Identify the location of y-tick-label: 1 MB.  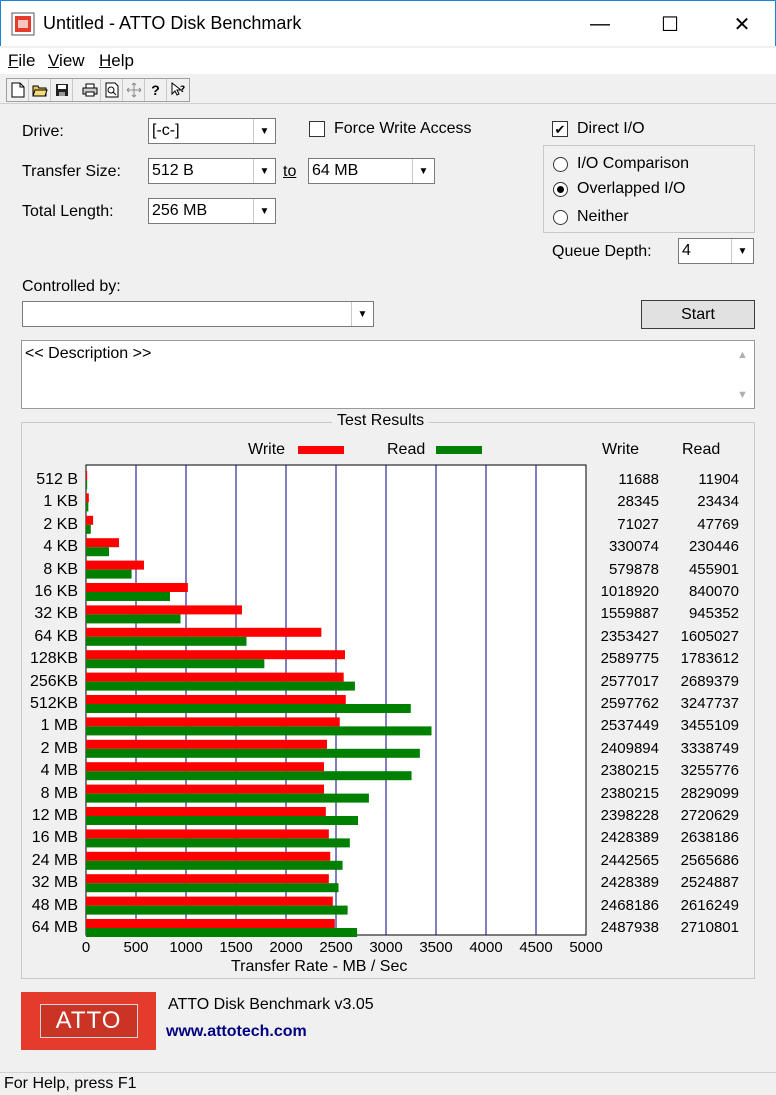
(59, 726).